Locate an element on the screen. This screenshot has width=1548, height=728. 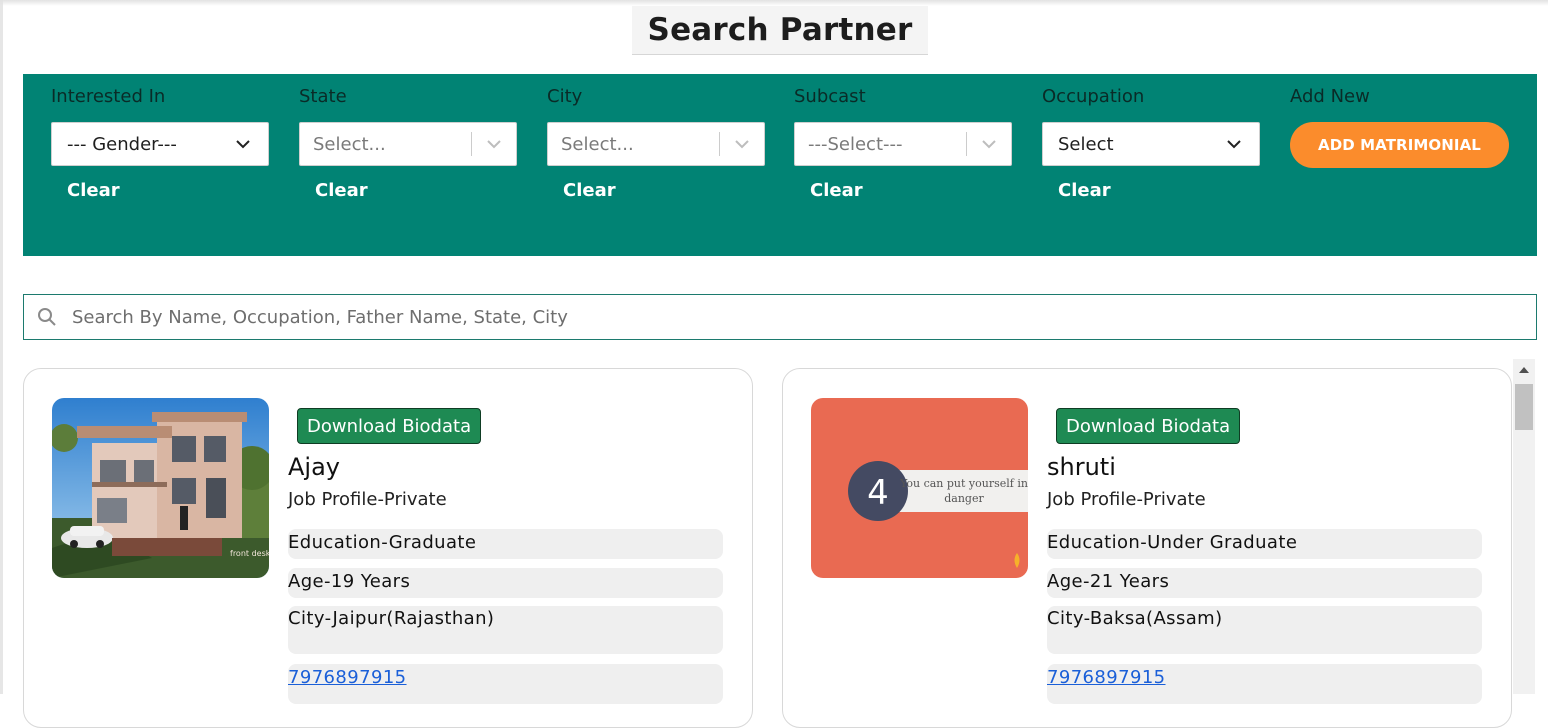
page-title-box: Search Partner is located at coordinates (780, 30).